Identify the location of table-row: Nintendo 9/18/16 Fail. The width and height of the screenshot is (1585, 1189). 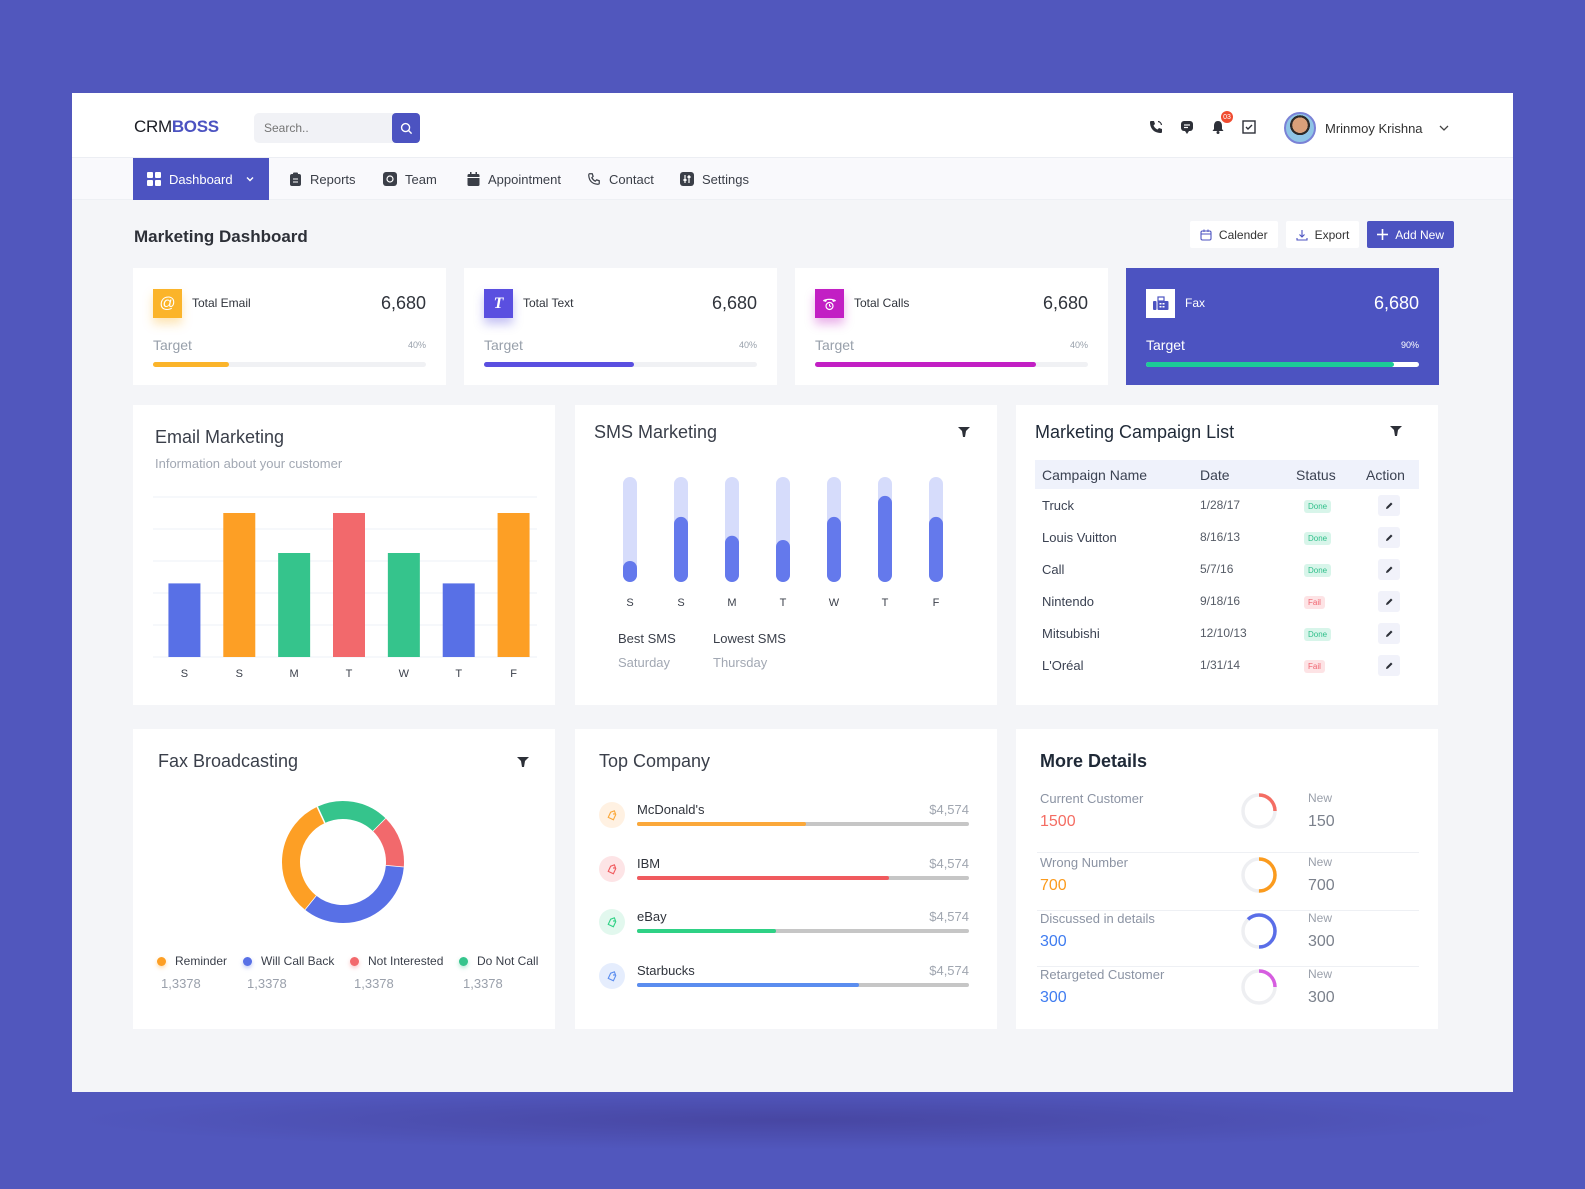
(1227, 601).